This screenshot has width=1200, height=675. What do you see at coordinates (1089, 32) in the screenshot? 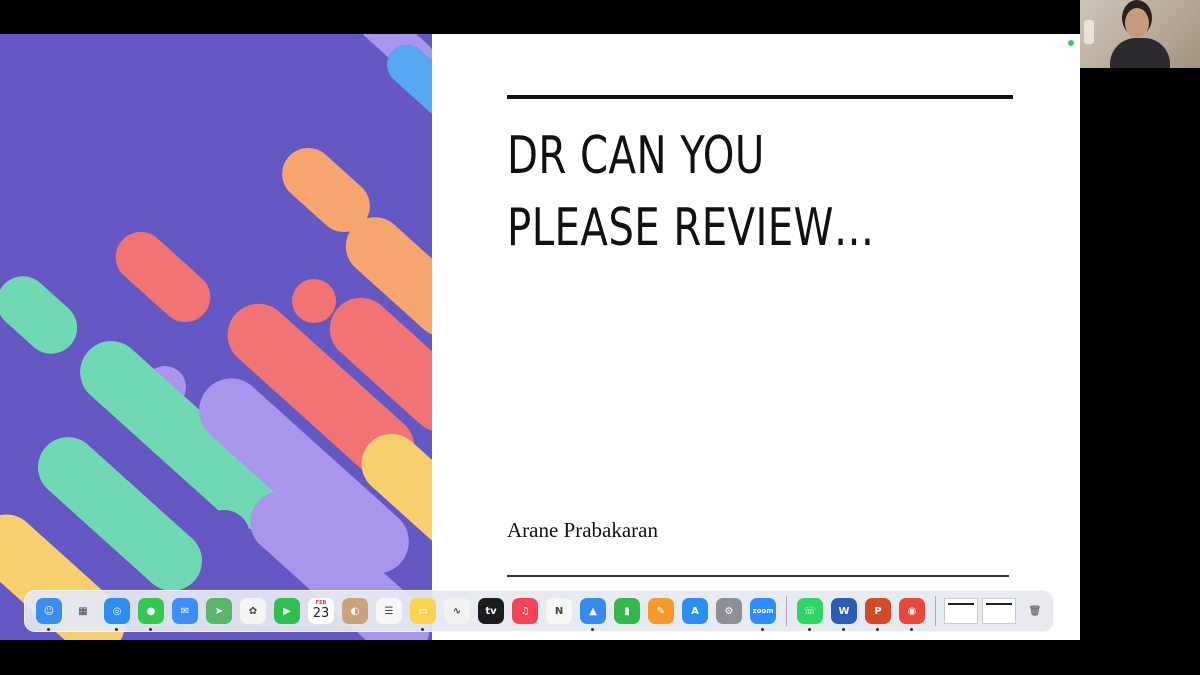
I see `webcam-background-lamp` at bounding box center [1089, 32].